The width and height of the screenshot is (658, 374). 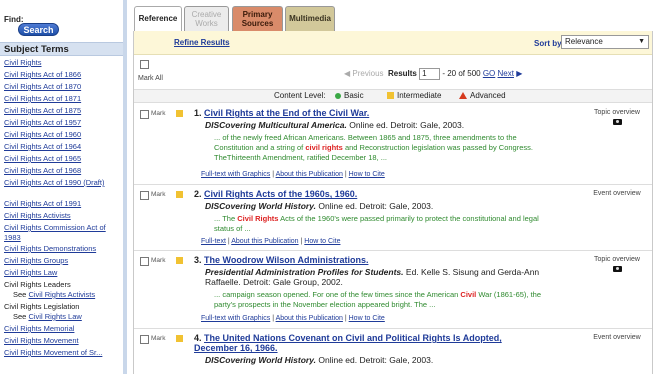 I want to click on result-type: Topic overview, so click(x=617, y=117).